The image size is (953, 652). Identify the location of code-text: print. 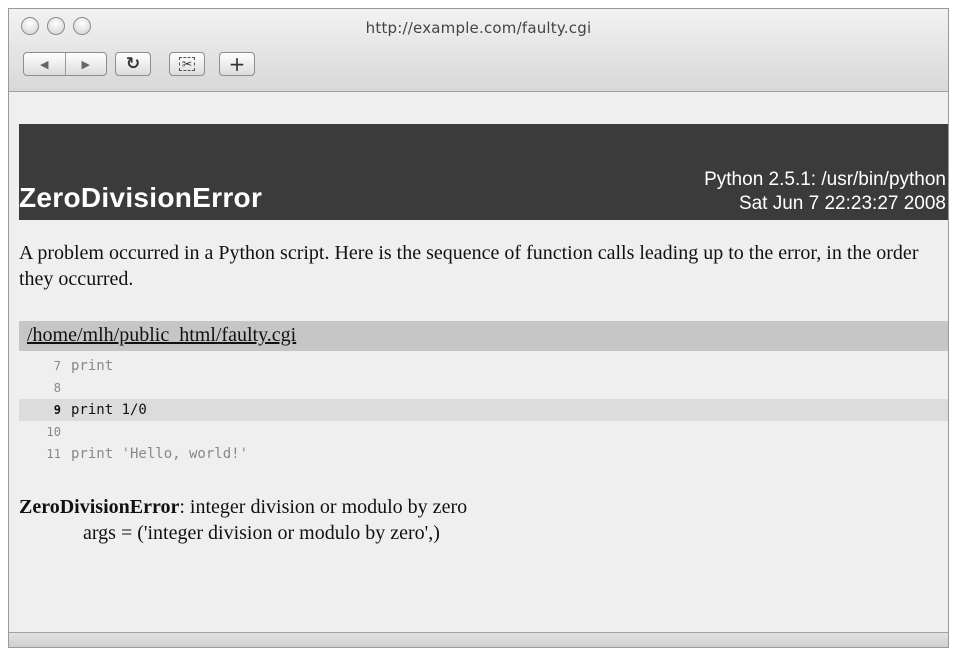
(92, 366).